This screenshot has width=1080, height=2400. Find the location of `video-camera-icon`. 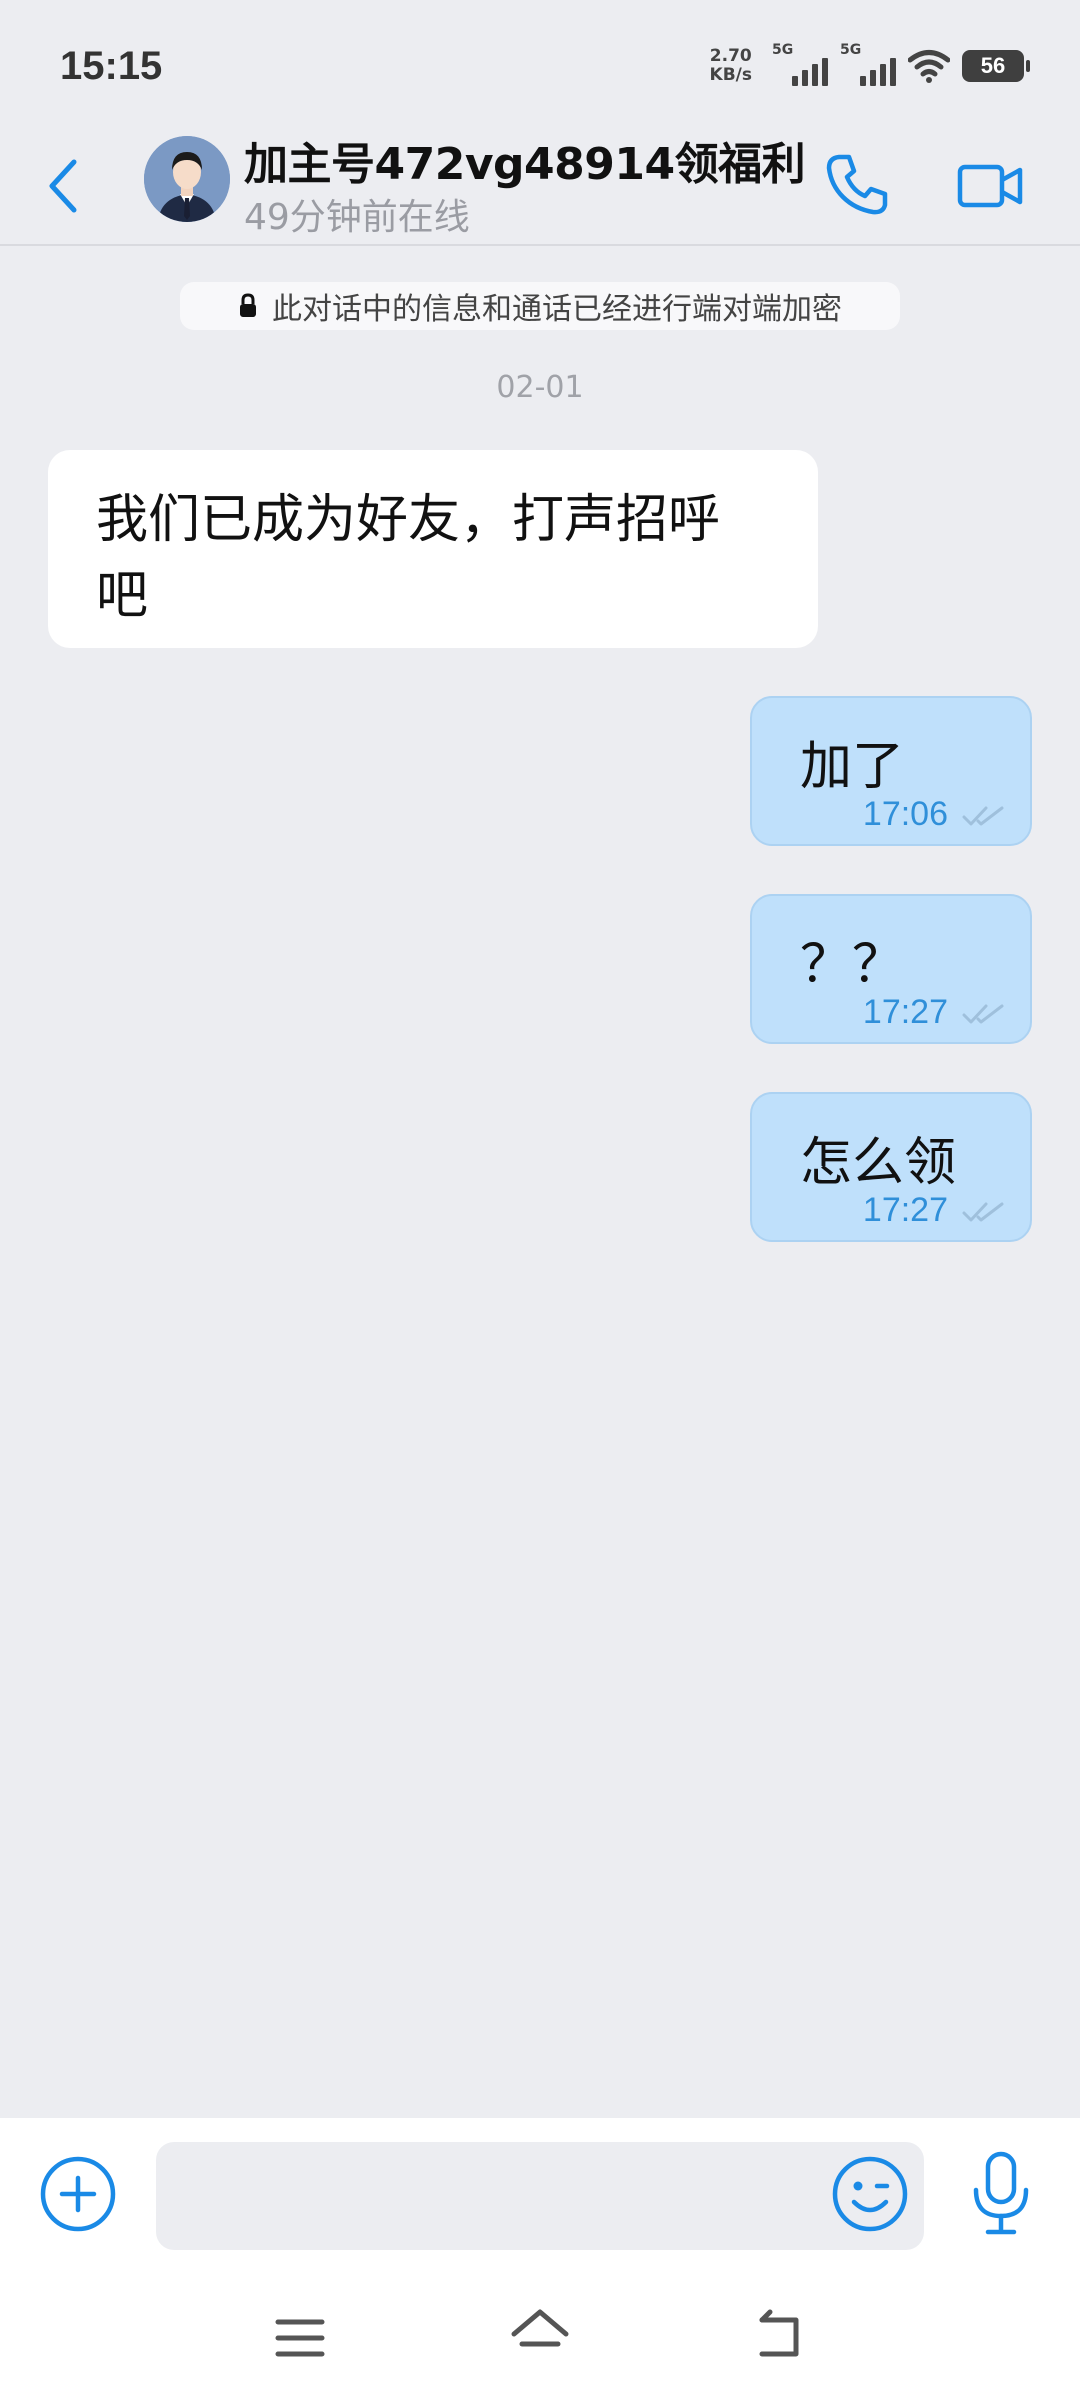

video-camera-icon is located at coordinates (990, 186).